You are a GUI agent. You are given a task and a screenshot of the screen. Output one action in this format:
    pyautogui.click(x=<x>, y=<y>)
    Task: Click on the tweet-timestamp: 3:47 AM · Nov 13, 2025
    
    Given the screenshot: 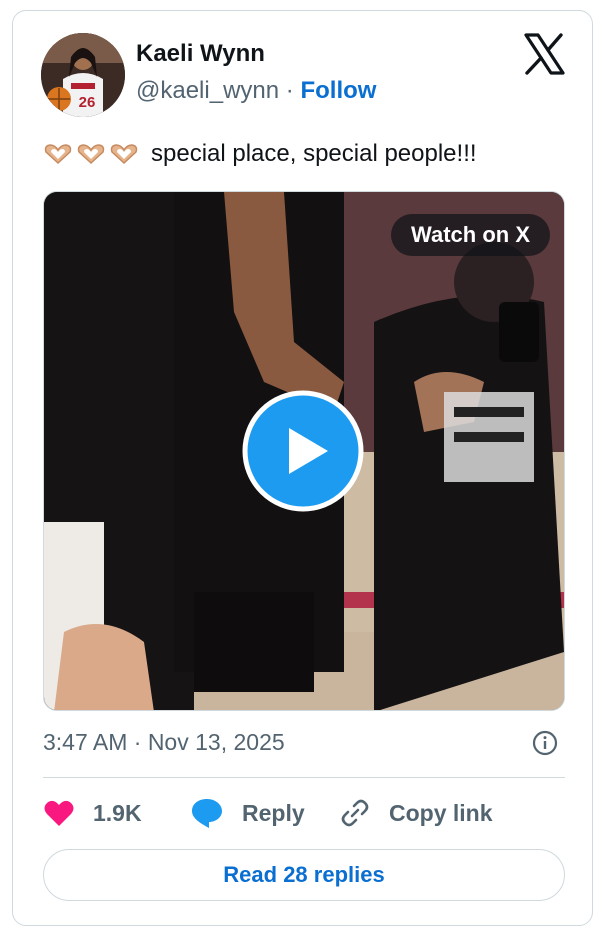 What is the action you would take?
    pyautogui.click(x=164, y=742)
    